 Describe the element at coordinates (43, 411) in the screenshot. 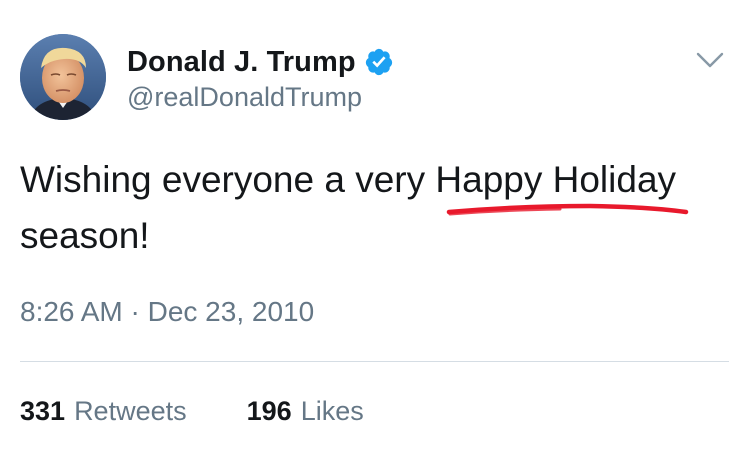

I see `retweets-count: 331` at that location.